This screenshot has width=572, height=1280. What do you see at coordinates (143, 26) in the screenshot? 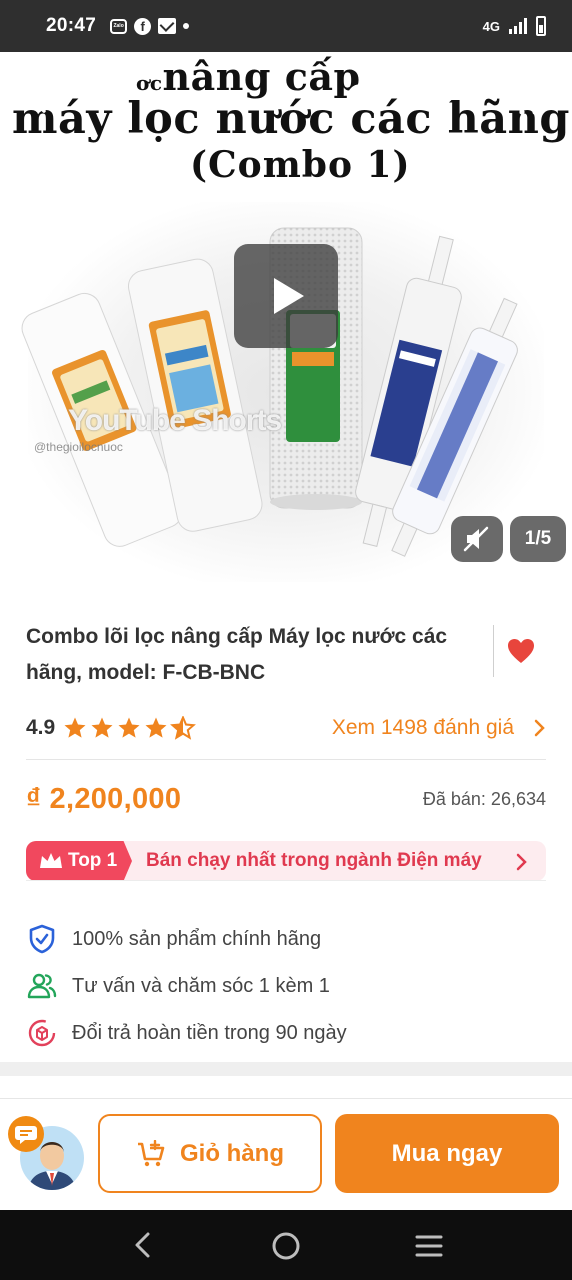
I see `facebook-icon: f` at bounding box center [143, 26].